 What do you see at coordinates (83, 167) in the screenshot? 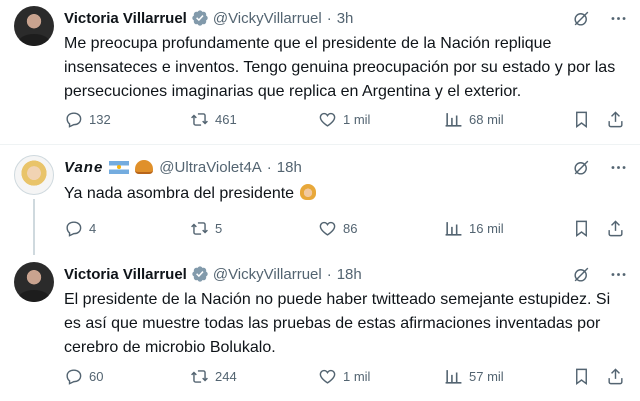
I see `author-name: Vane` at bounding box center [83, 167].